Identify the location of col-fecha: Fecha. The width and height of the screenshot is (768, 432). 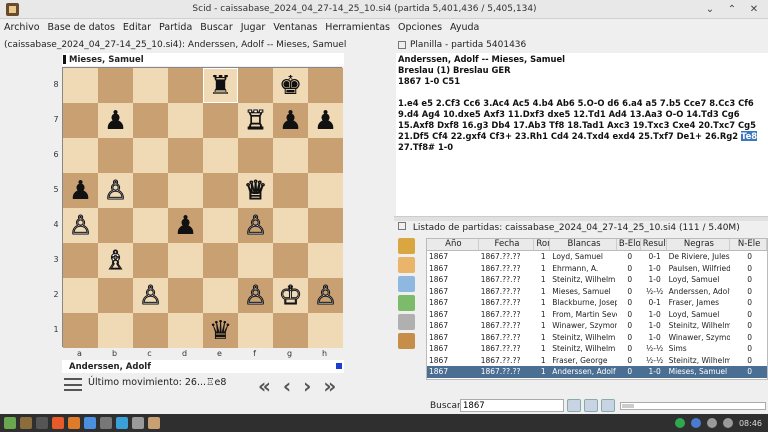
(507, 244).